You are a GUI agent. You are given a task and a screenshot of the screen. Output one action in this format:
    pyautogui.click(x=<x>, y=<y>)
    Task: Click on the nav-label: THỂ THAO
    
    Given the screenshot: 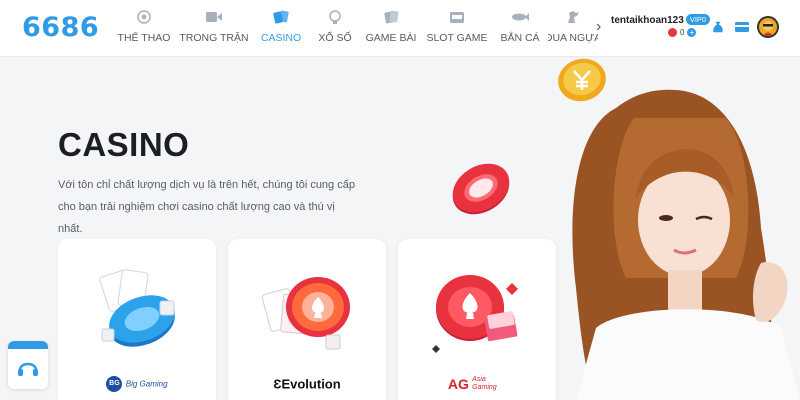 What is the action you would take?
    pyautogui.click(x=144, y=38)
    